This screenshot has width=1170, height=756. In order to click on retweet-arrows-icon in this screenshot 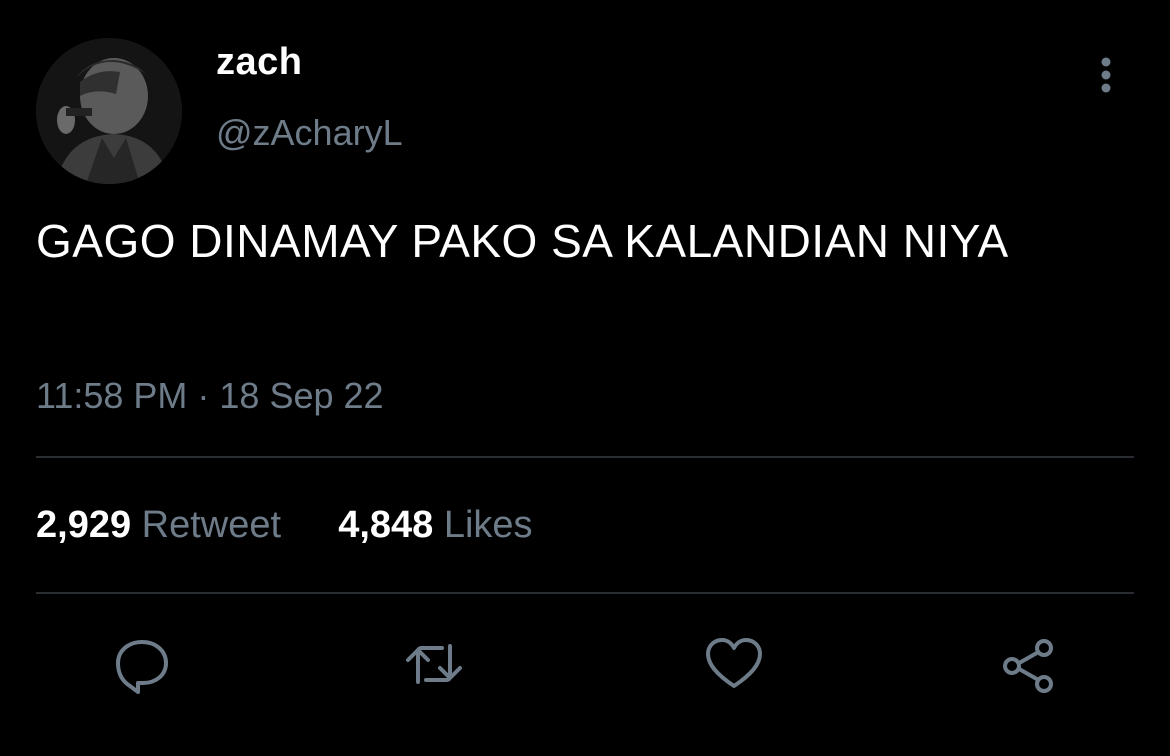, I will do `click(434, 664)`.